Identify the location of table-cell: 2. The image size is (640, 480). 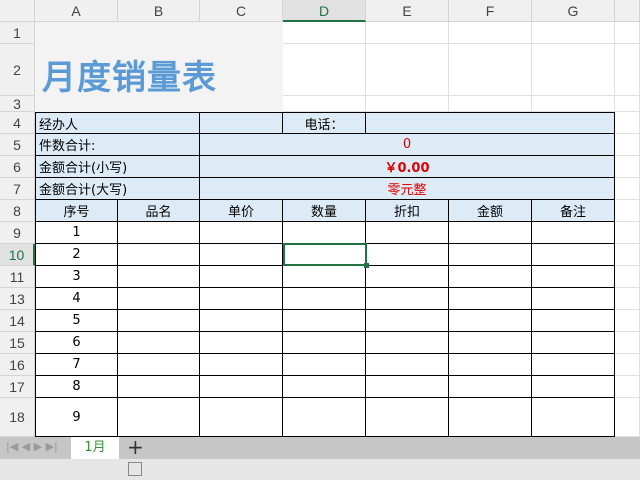
(76, 255).